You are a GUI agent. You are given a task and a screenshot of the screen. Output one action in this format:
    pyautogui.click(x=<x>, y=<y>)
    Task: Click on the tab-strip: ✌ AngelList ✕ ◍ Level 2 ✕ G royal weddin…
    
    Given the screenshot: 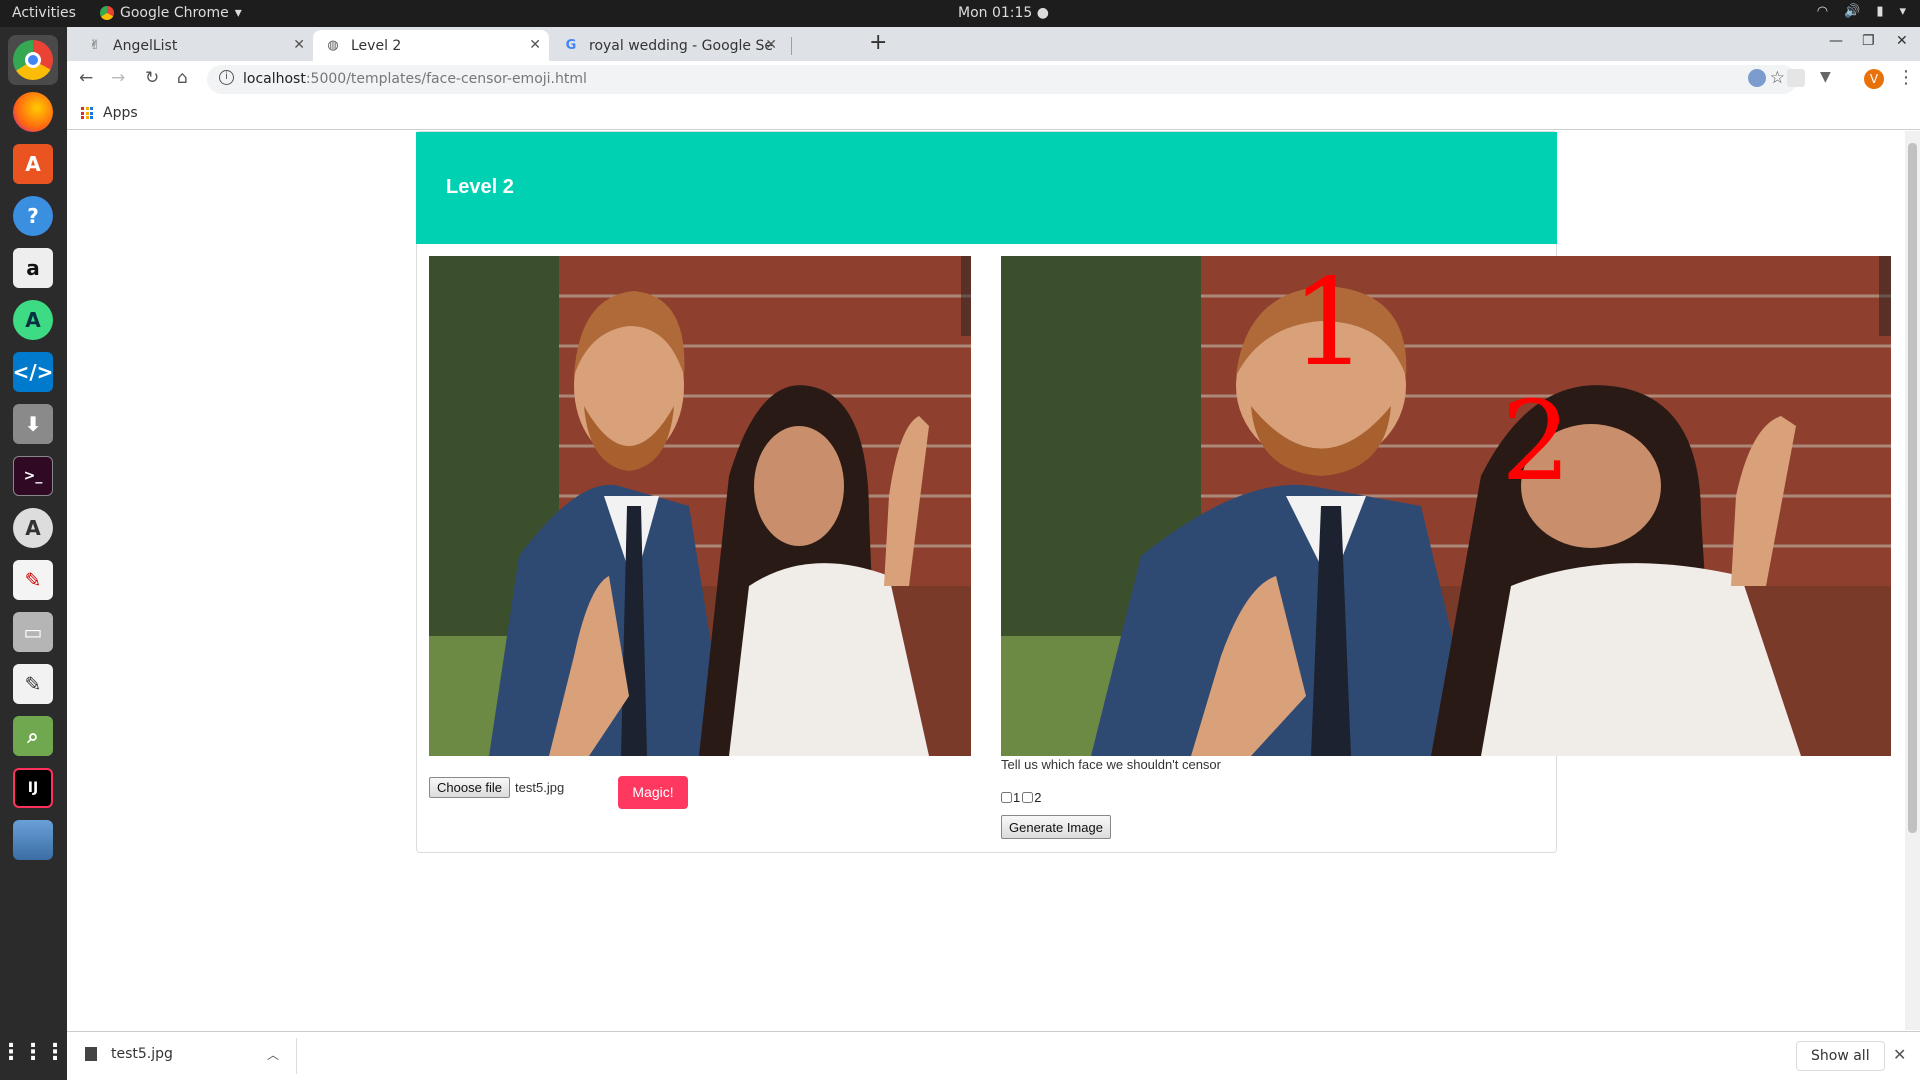 What is the action you would take?
    pyautogui.click(x=993, y=44)
    